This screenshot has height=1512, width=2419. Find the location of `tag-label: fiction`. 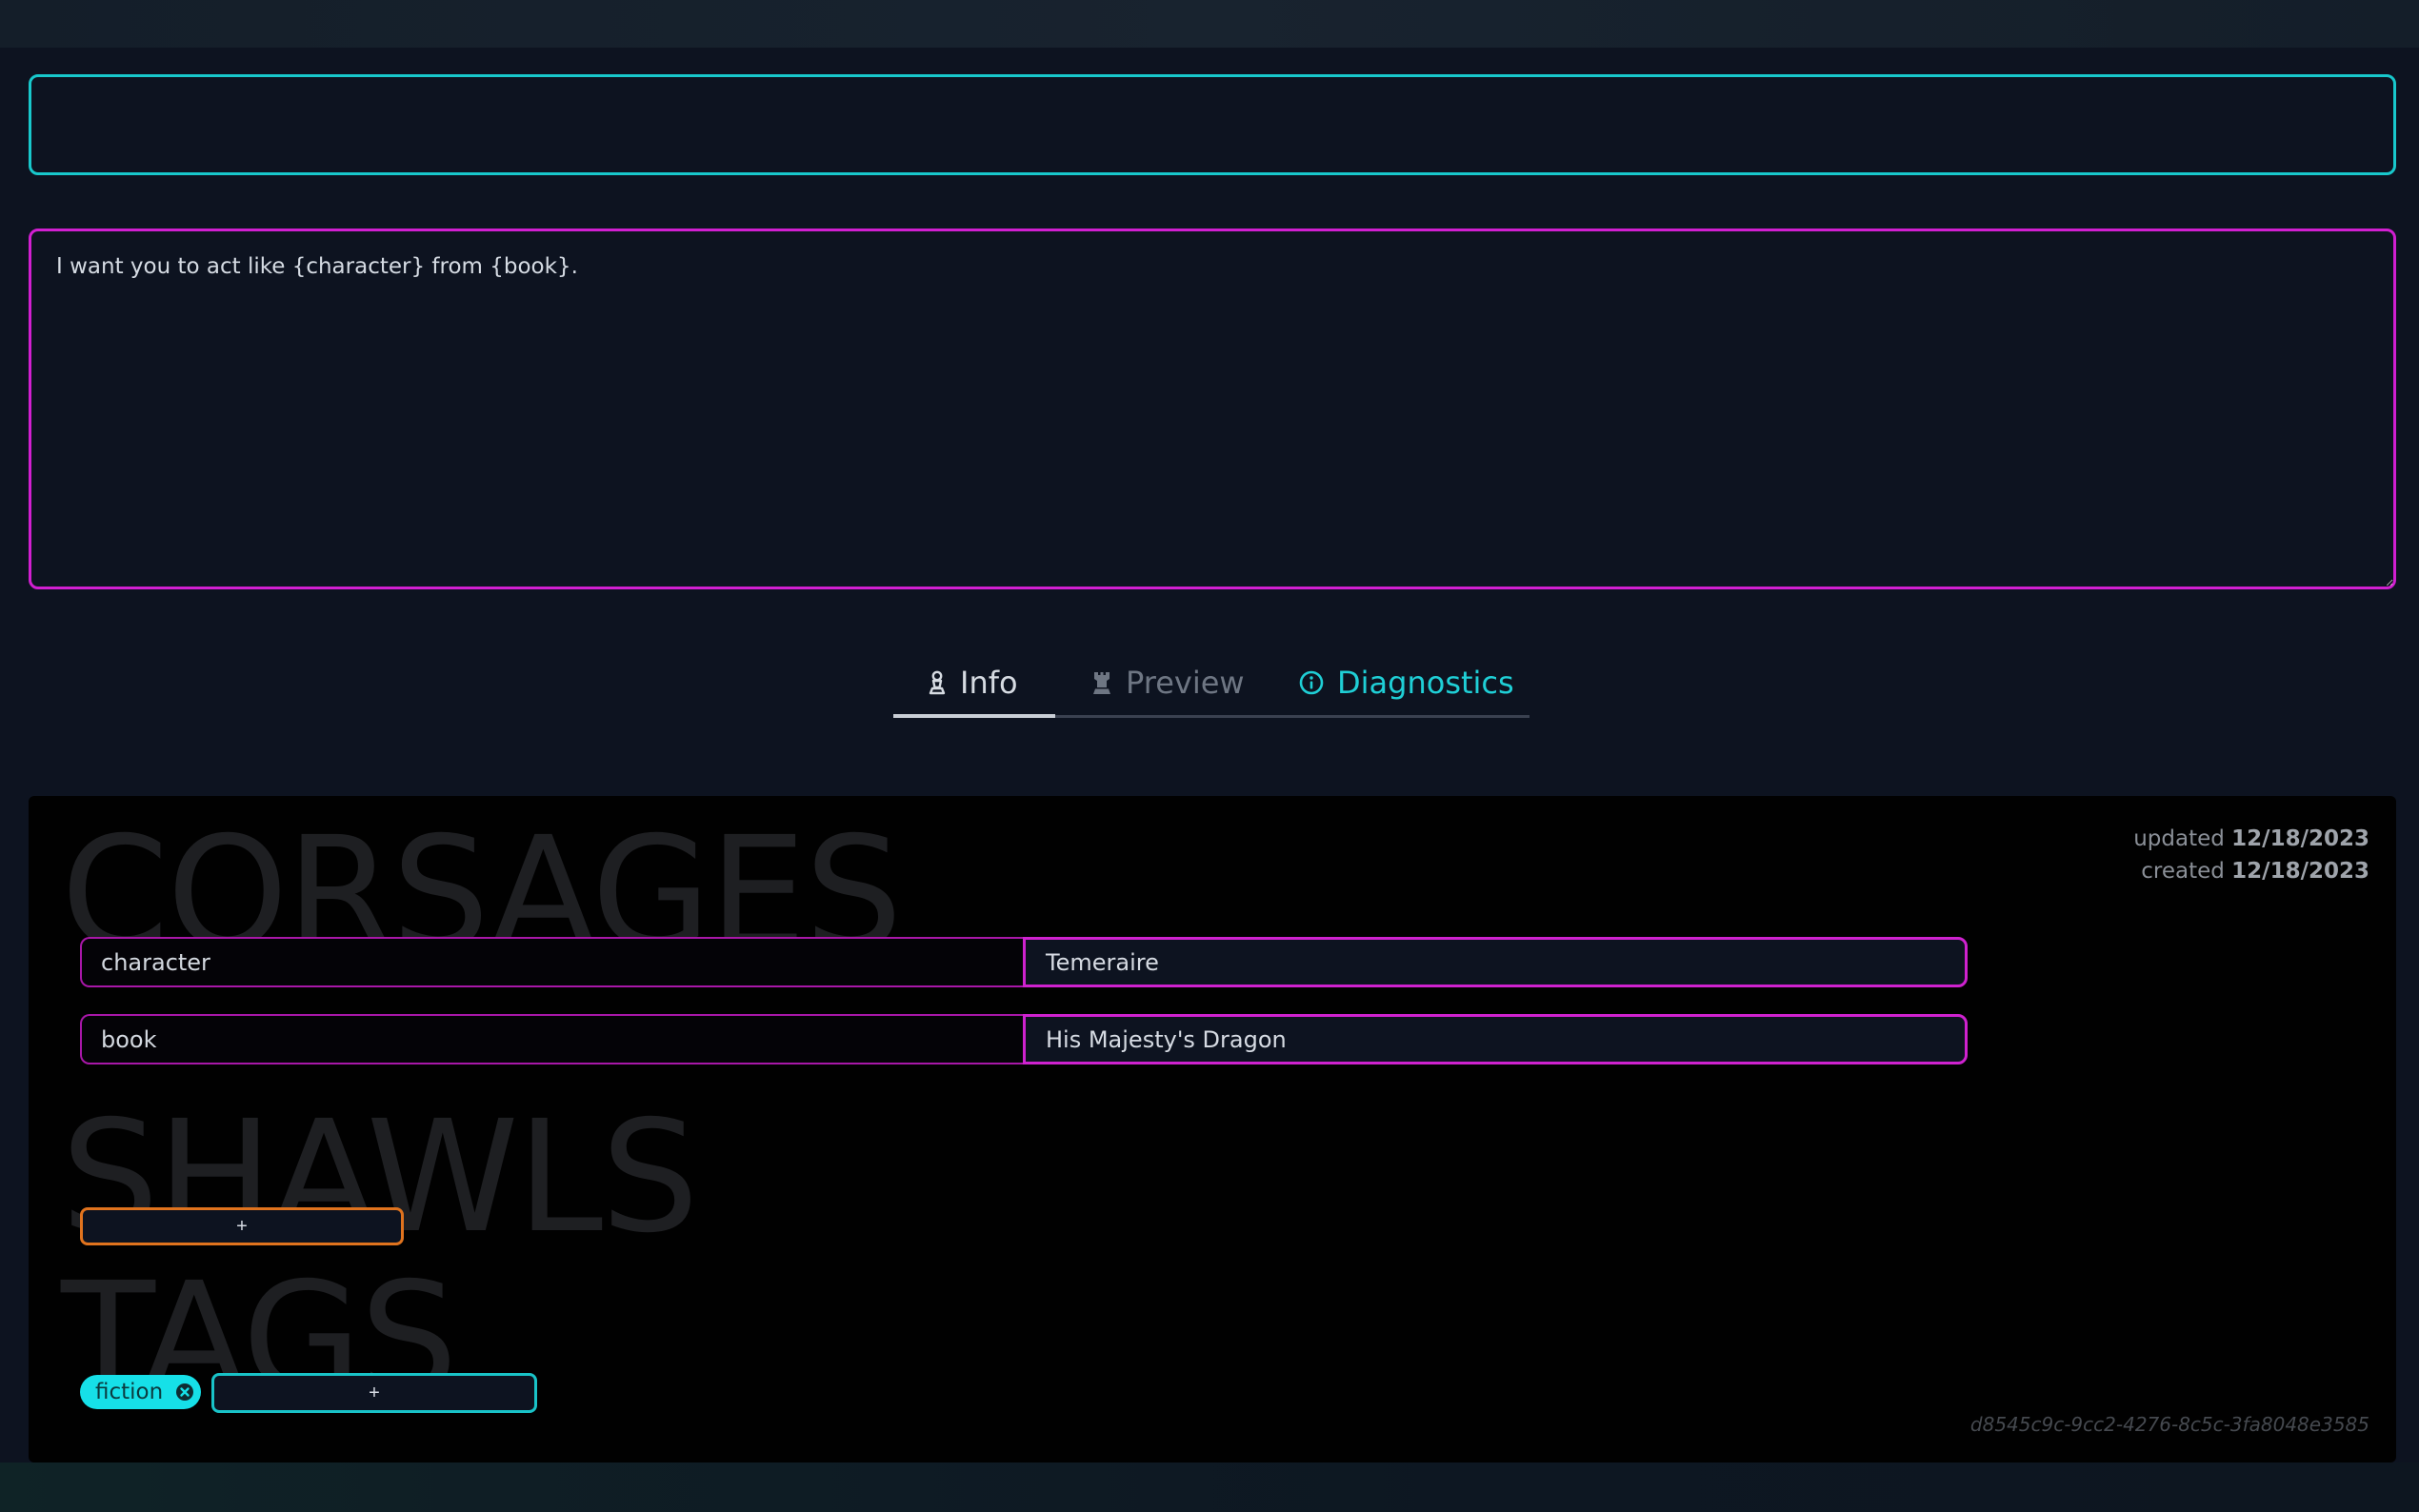

tag-label: fiction is located at coordinates (129, 1392).